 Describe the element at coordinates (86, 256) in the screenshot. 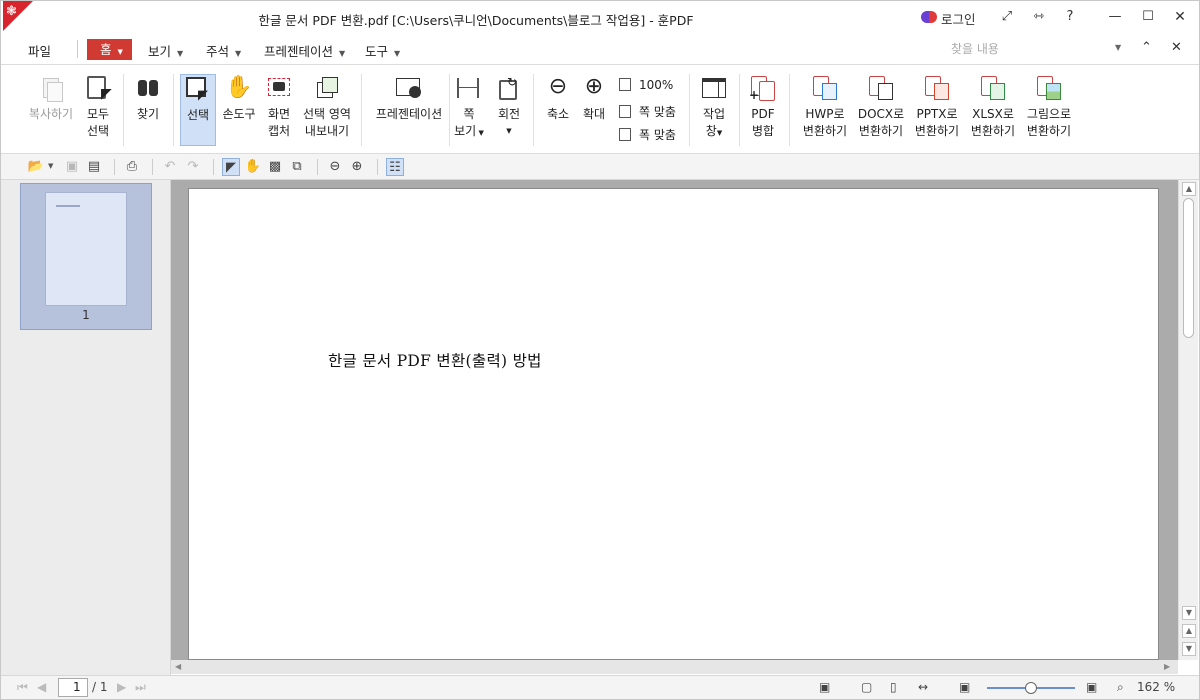

I see `page-thumbnail: 1` at that location.